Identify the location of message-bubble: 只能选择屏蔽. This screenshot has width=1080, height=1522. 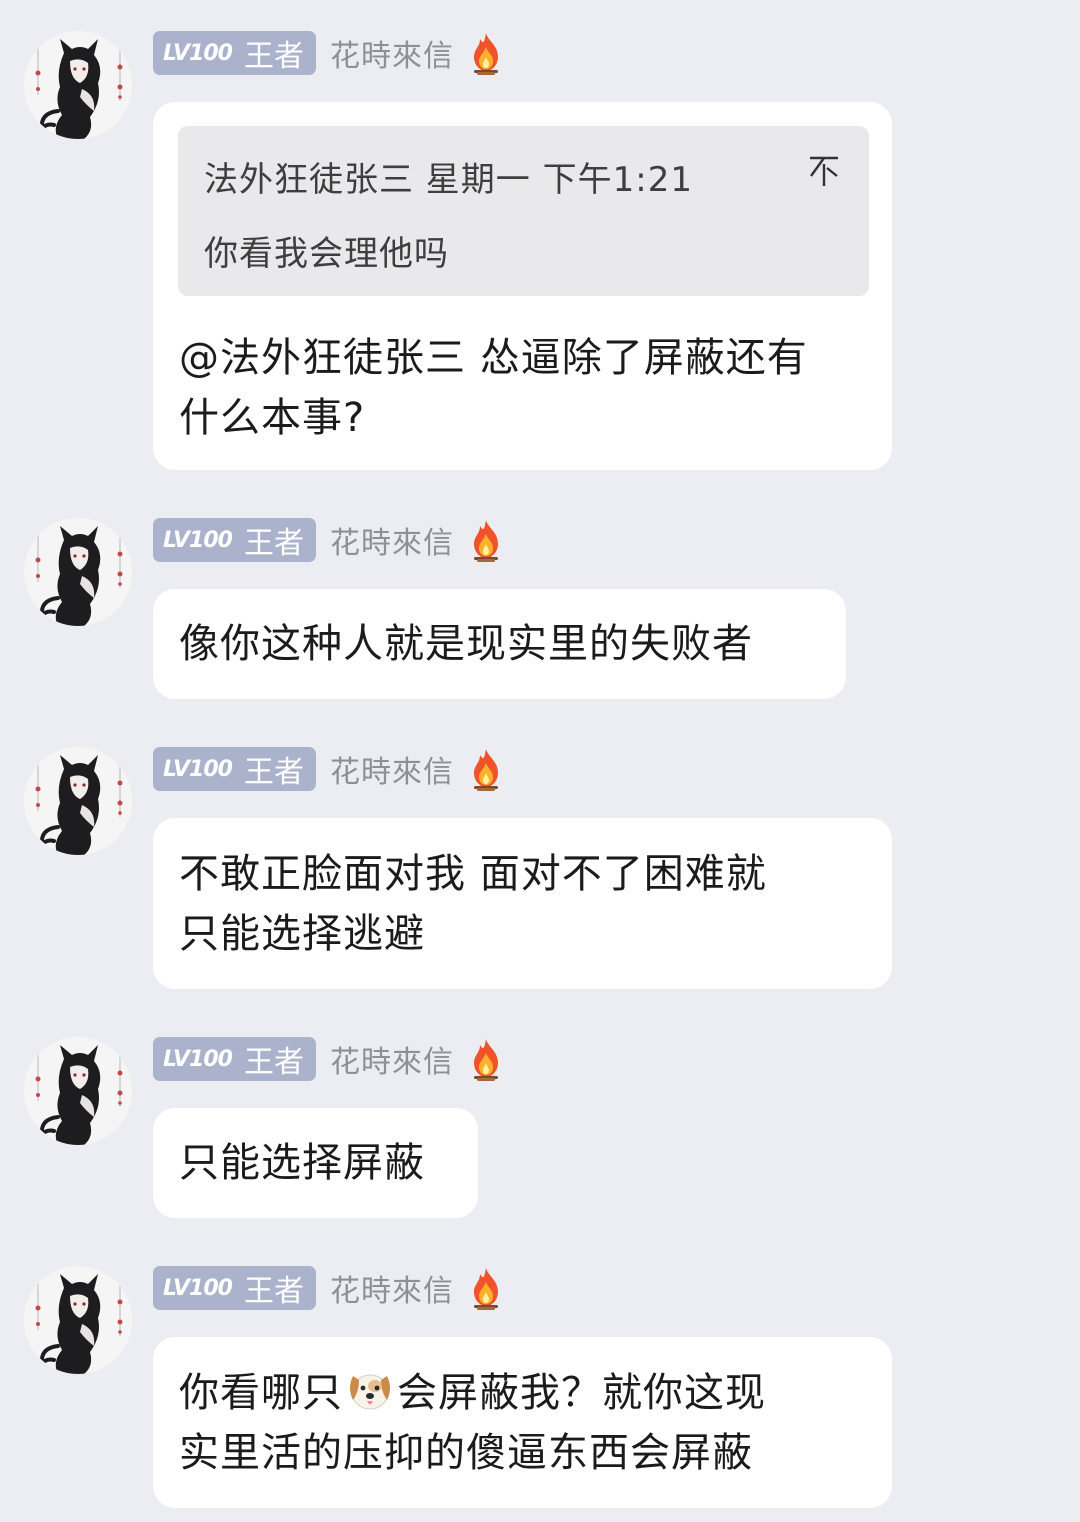
(315, 1163).